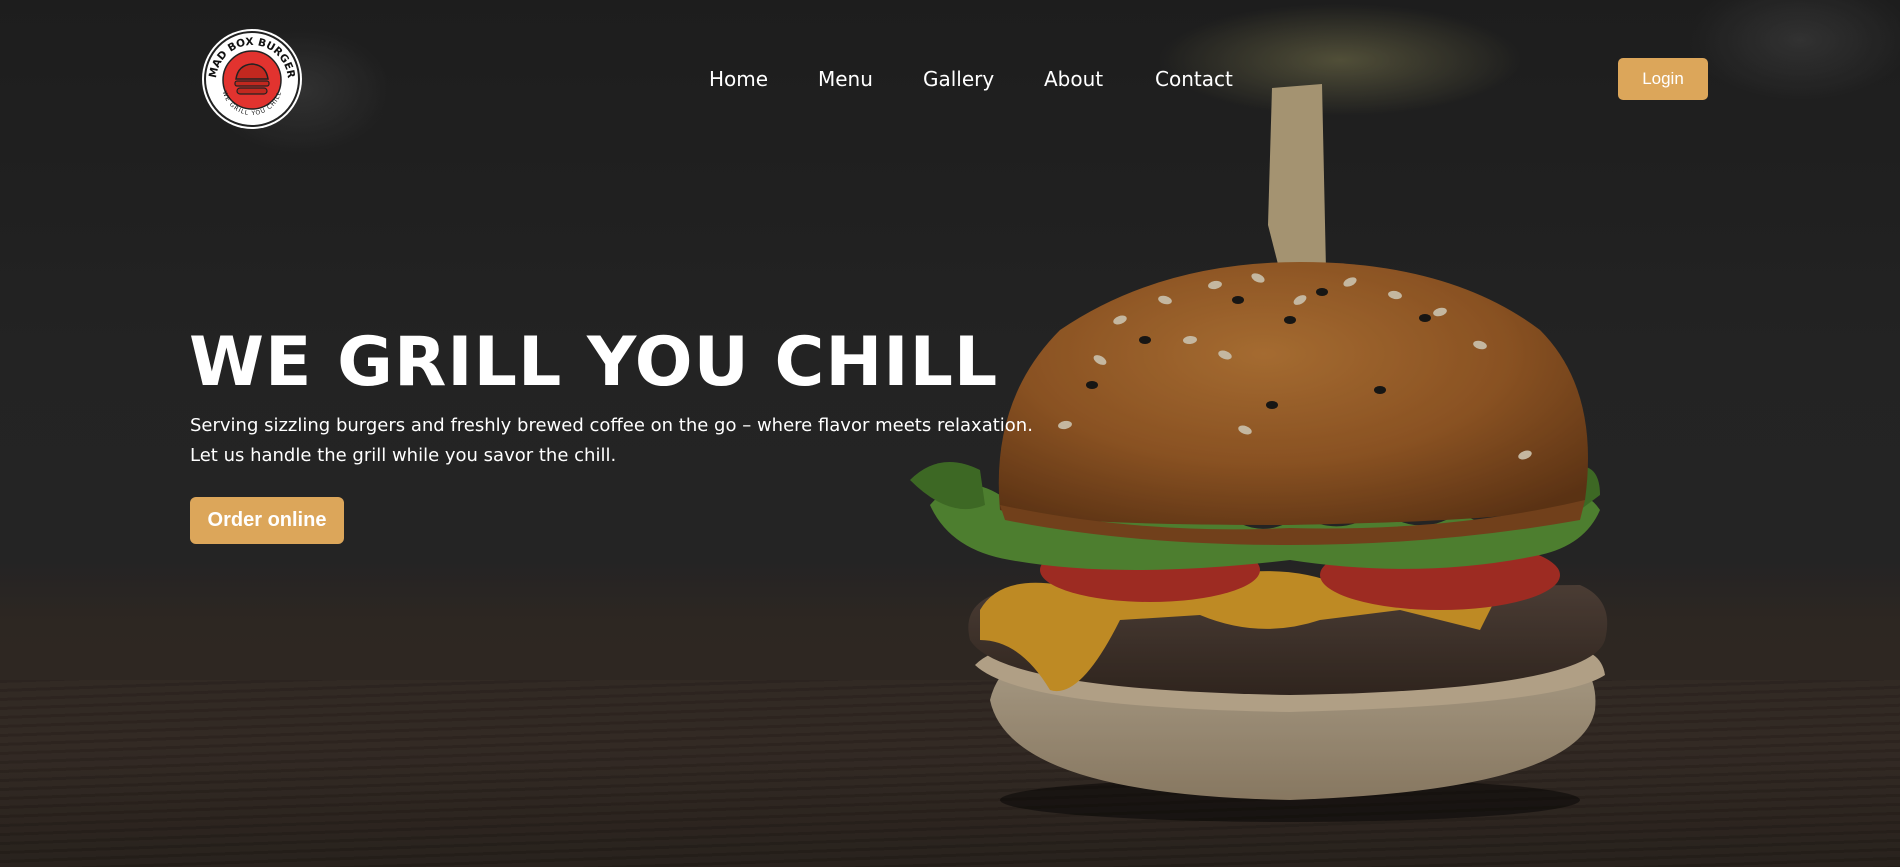  What do you see at coordinates (267, 520) in the screenshot?
I see `order-online-button: Order online` at bounding box center [267, 520].